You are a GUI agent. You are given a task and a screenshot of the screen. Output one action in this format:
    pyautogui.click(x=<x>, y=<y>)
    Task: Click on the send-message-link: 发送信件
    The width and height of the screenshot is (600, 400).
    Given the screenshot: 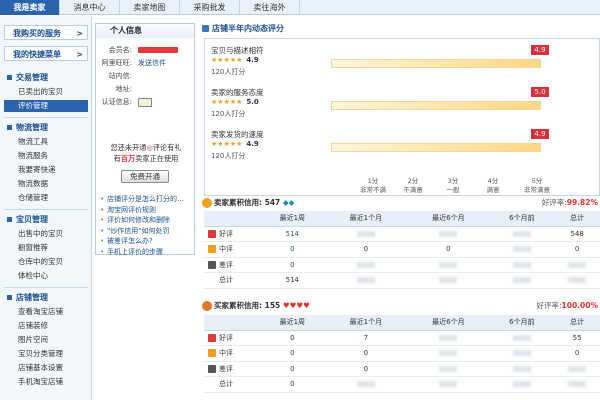 What is the action you would take?
    pyautogui.click(x=152, y=63)
    